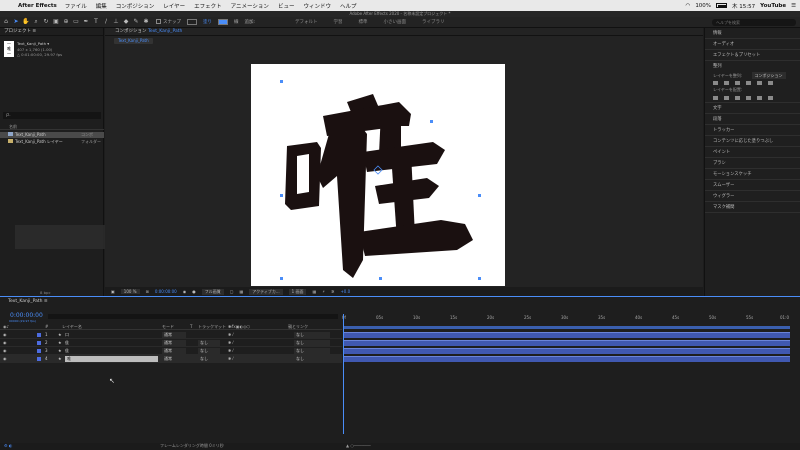  I want to click on panel-align: 整列, so click(752, 66).